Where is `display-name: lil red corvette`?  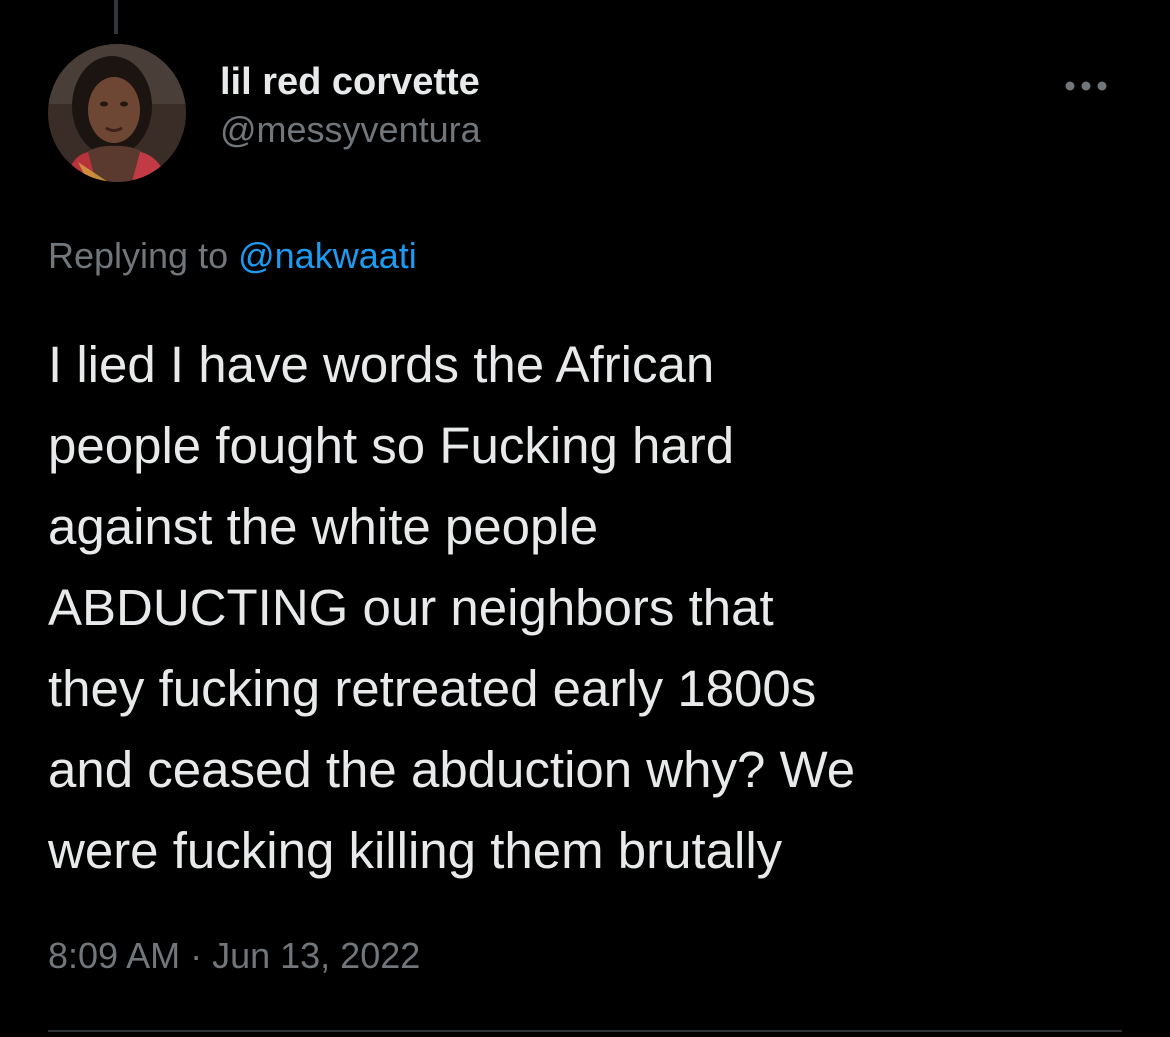
display-name: lil red corvette is located at coordinates (350, 82).